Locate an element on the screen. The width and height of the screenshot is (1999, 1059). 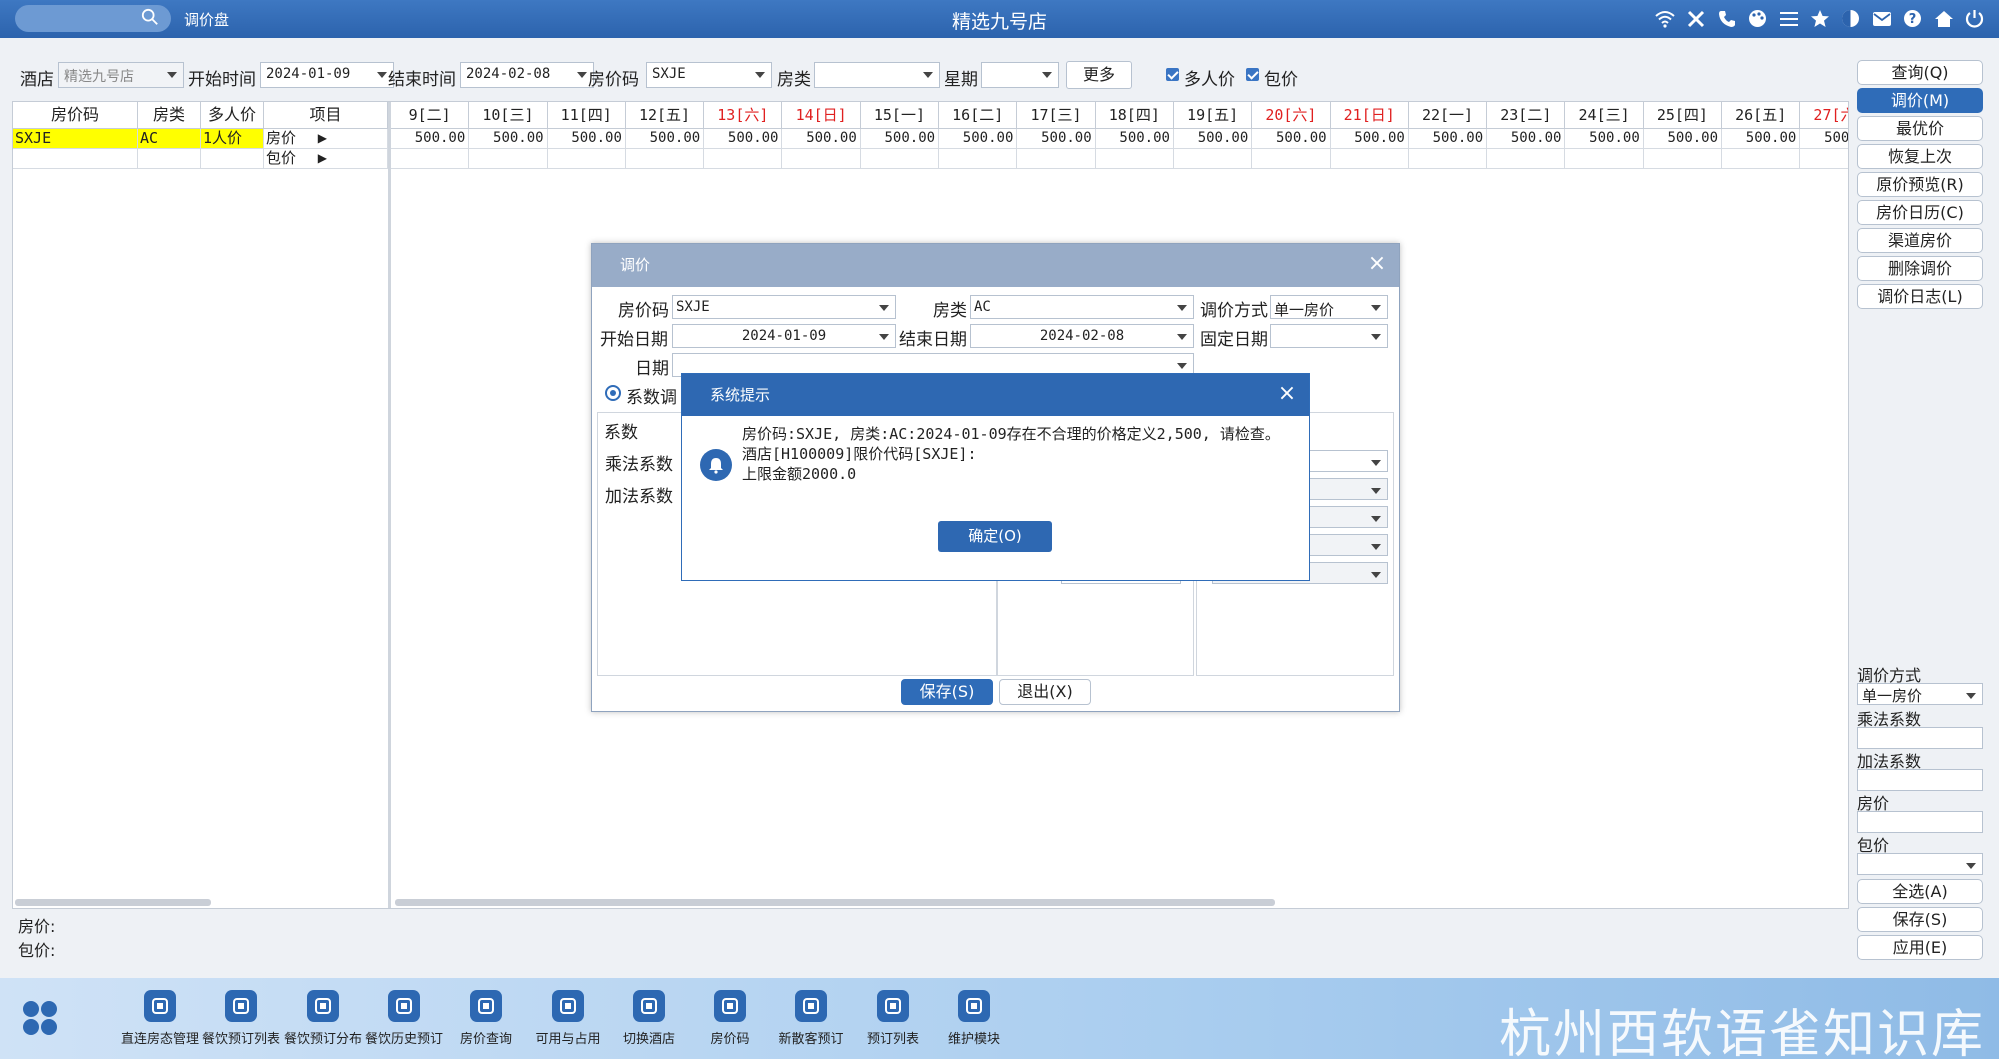
date-column-header: 11[四] is located at coordinates (586, 115).